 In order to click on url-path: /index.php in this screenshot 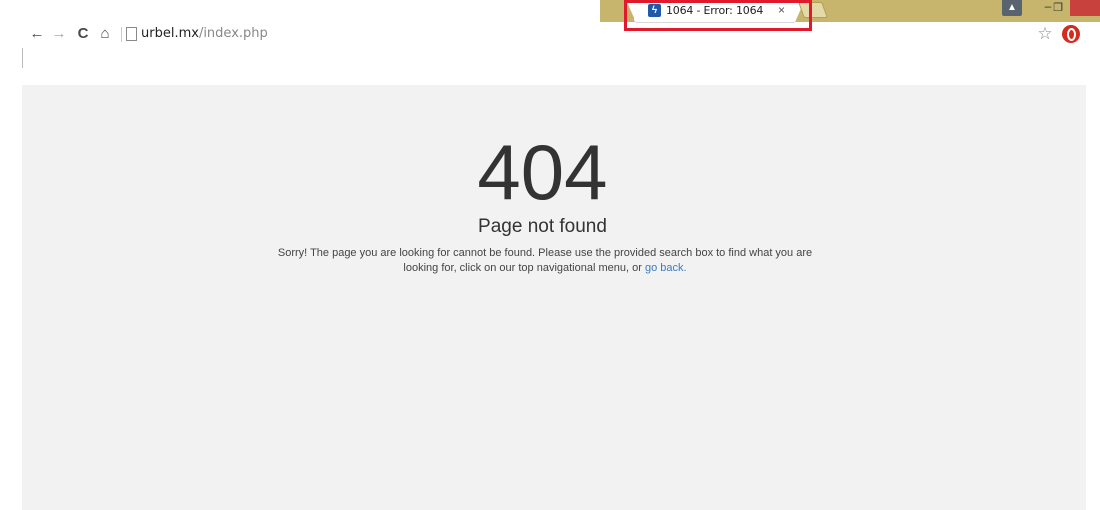, I will do `click(233, 33)`.